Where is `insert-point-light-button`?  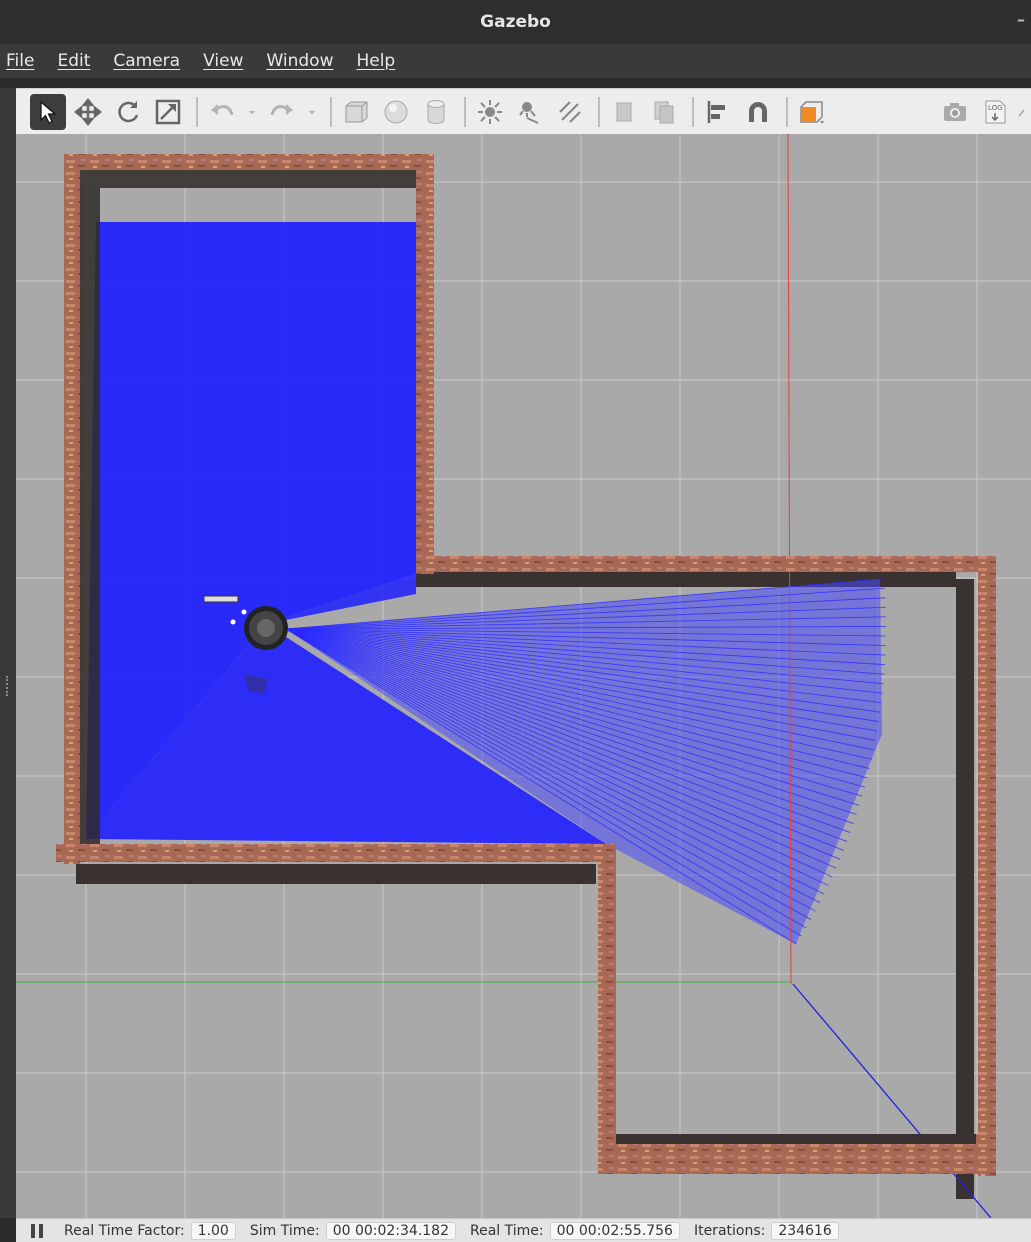
insert-point-light-button is located at coordinates (490, 112).